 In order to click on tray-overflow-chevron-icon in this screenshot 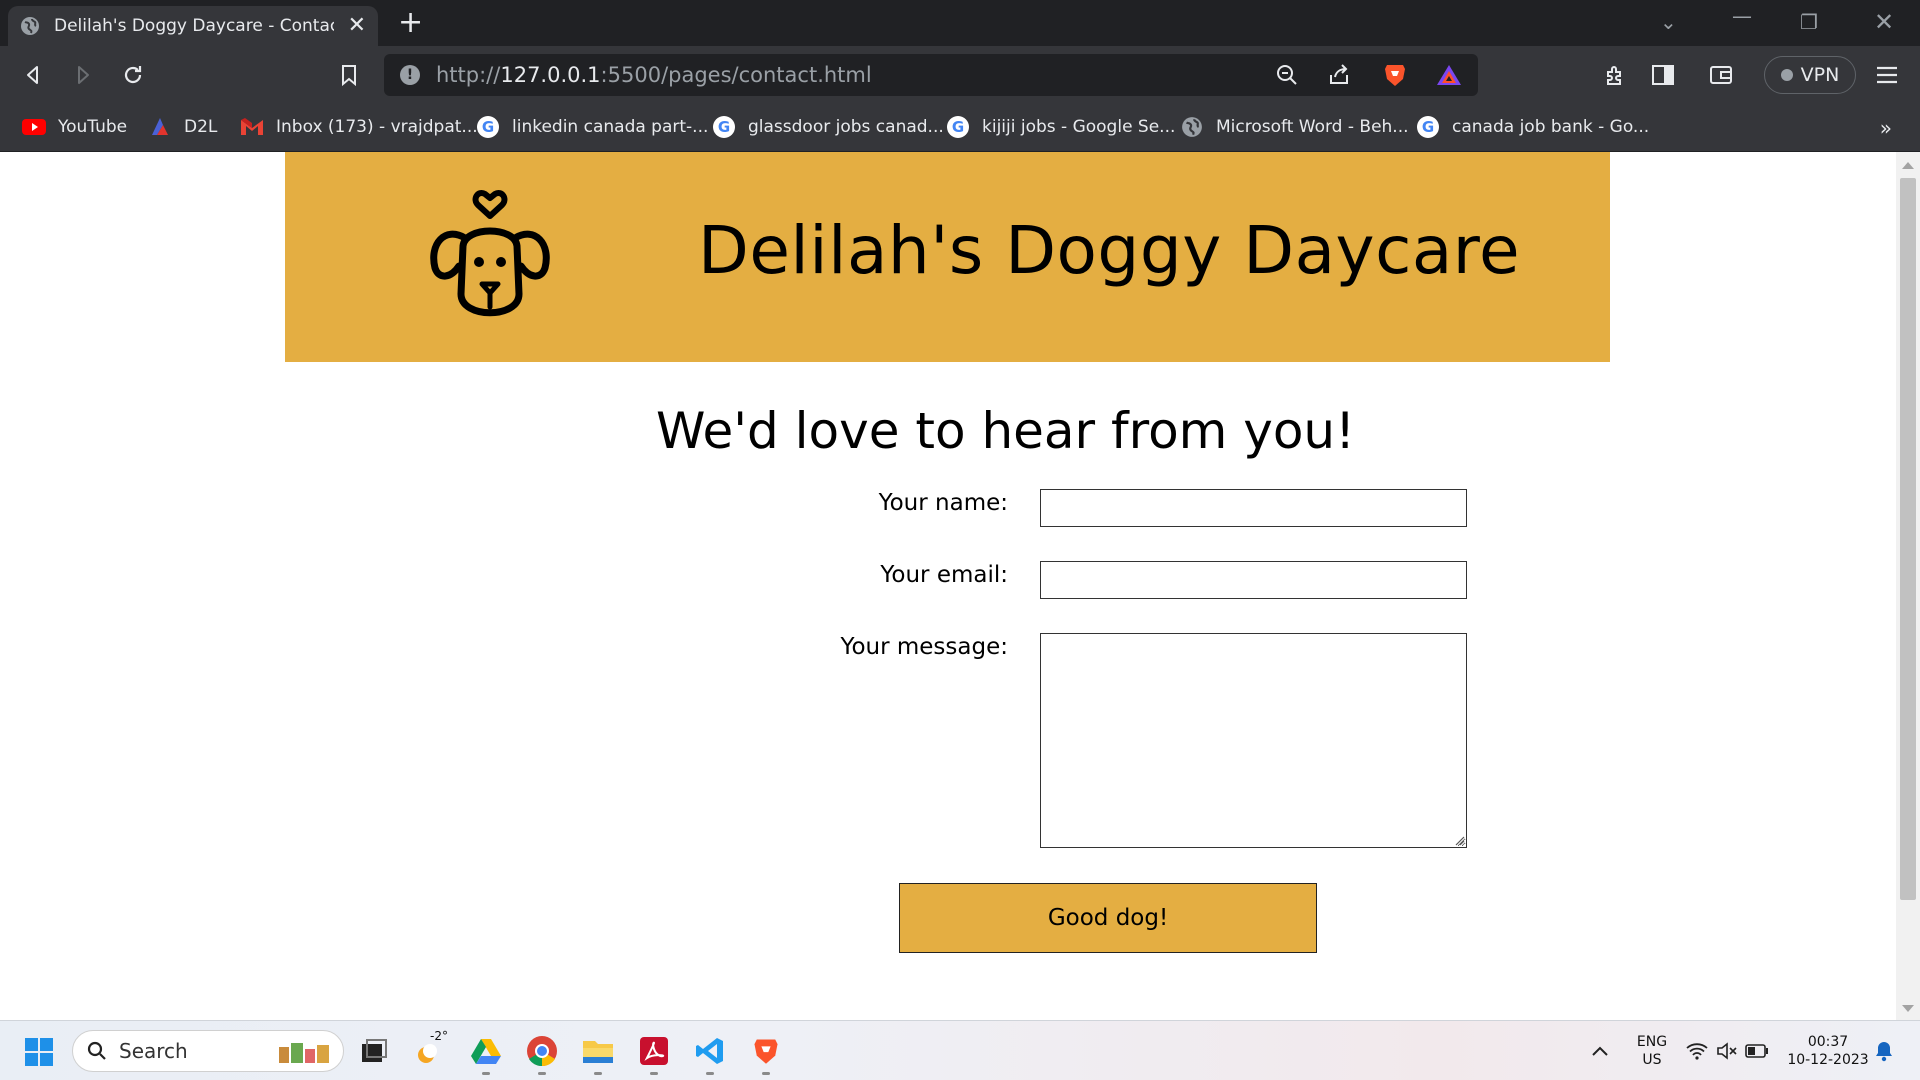, I will do `click(1600, 1051)`.